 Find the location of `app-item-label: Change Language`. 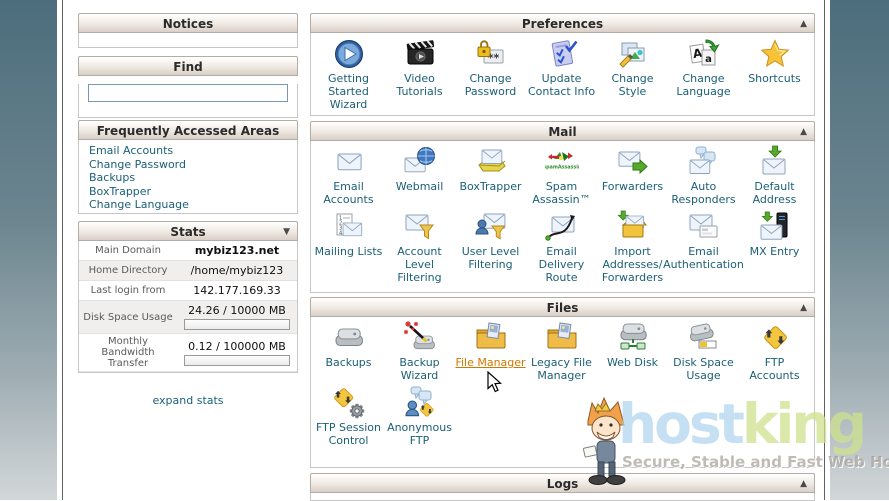

app-item-label: Change Language is located at coordinates (703, 85).